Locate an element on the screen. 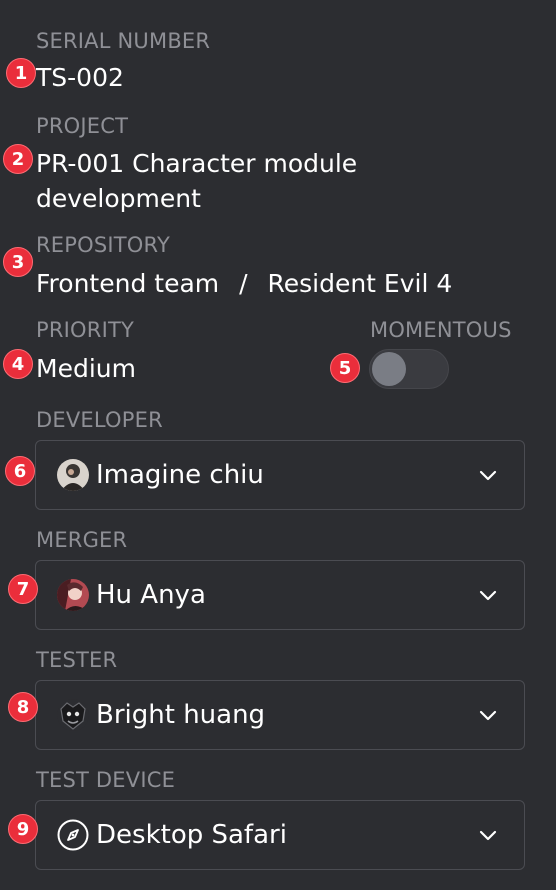  annotation-badge-3: 3 is located at coordinates (18, 262).